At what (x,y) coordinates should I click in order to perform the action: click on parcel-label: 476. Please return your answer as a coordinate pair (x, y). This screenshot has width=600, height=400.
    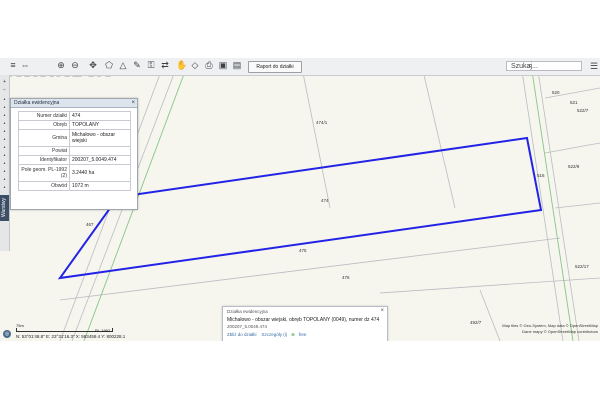
    Looking at the image, I should click on (346, 277).